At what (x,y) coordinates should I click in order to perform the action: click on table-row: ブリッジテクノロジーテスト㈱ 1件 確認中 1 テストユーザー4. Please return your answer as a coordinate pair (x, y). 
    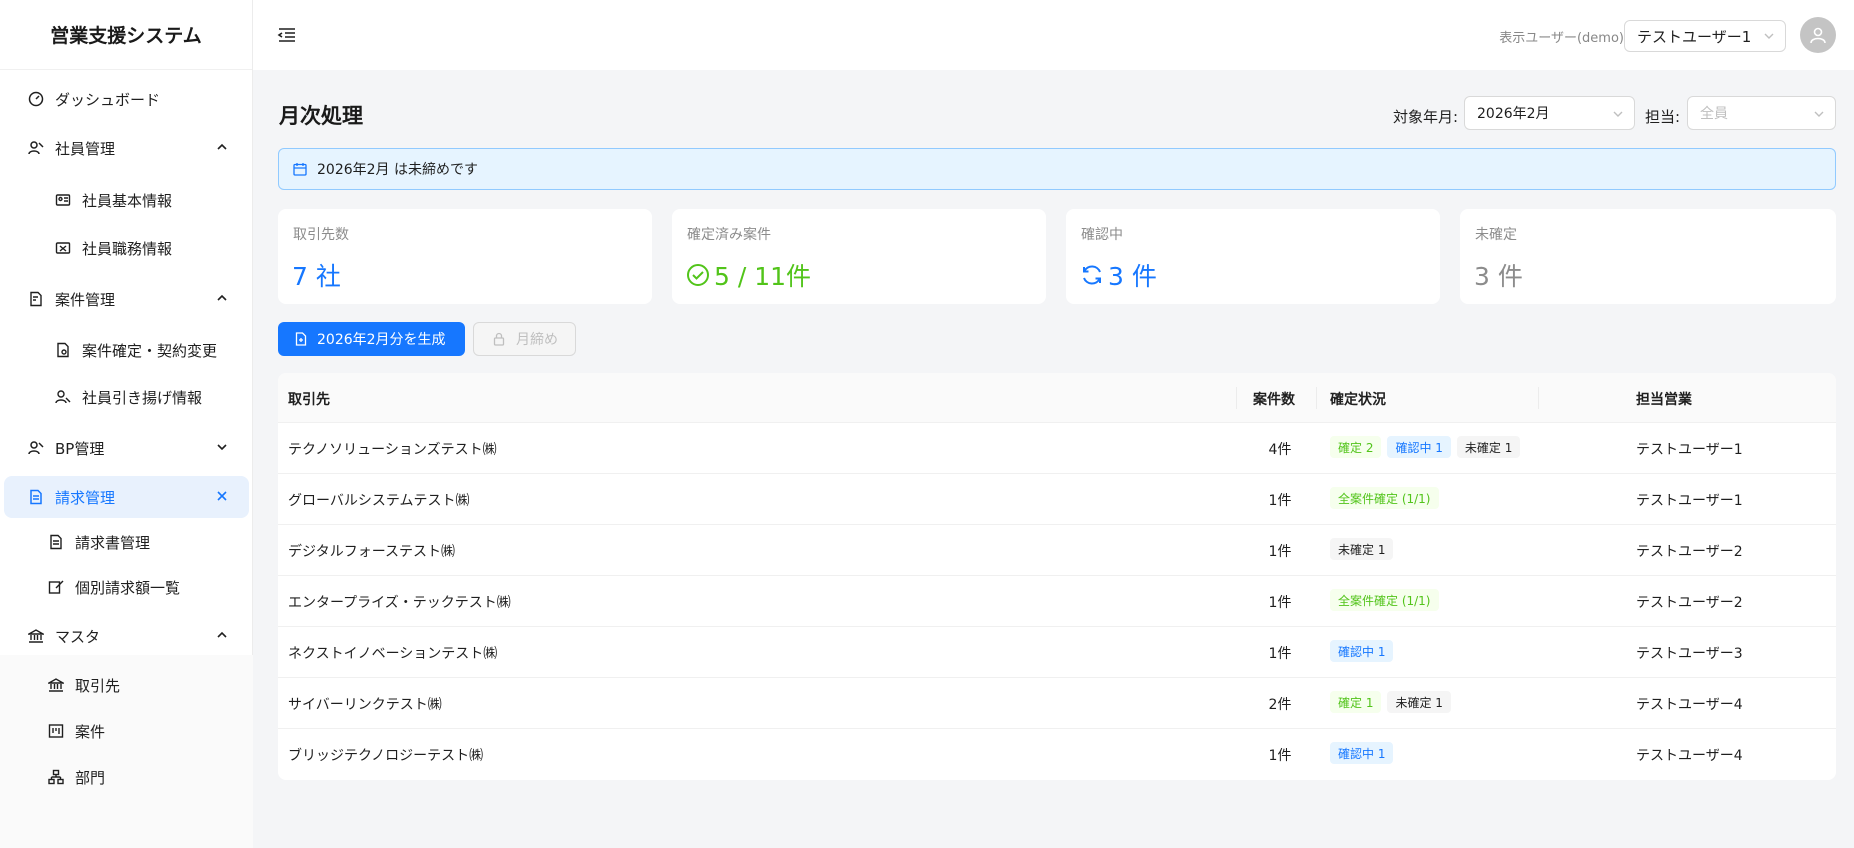
    Looking at the image, I should click on (1057, 754).